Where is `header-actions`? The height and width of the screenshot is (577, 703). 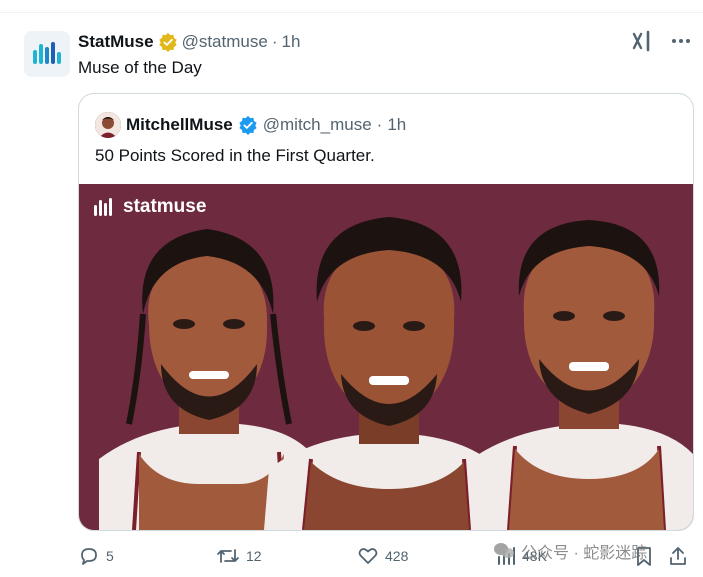 header-actions is located at coordinates (661, 41).